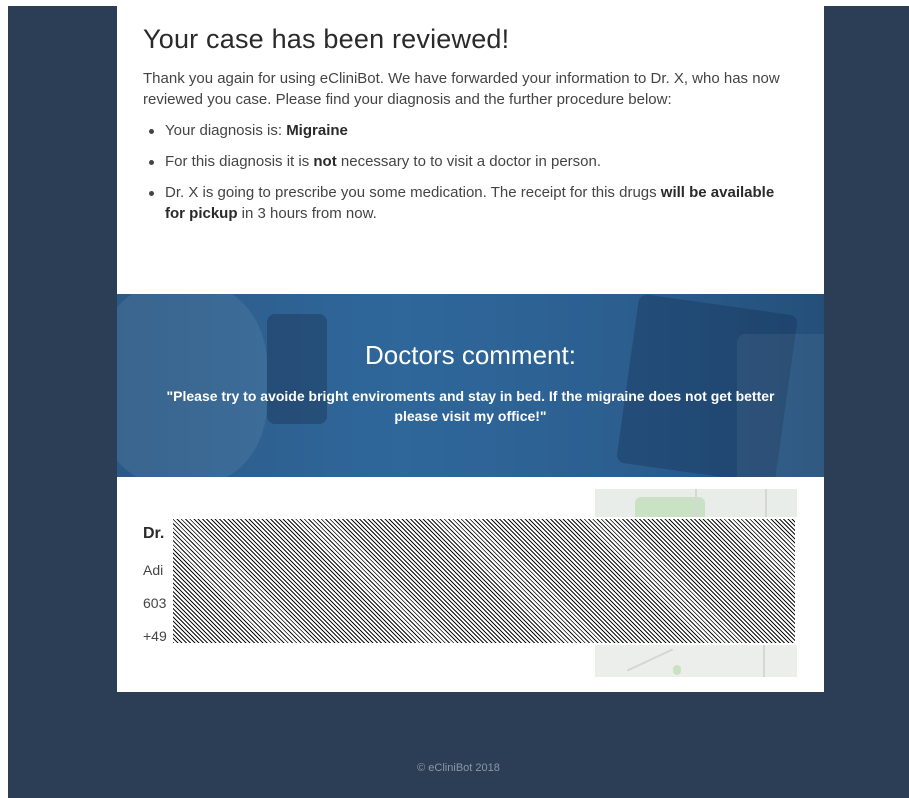  What do you see at coordinates (155, 603) in the screenshot?
I see `doctor-postal-code: 603` at bounding box center [155, 603].